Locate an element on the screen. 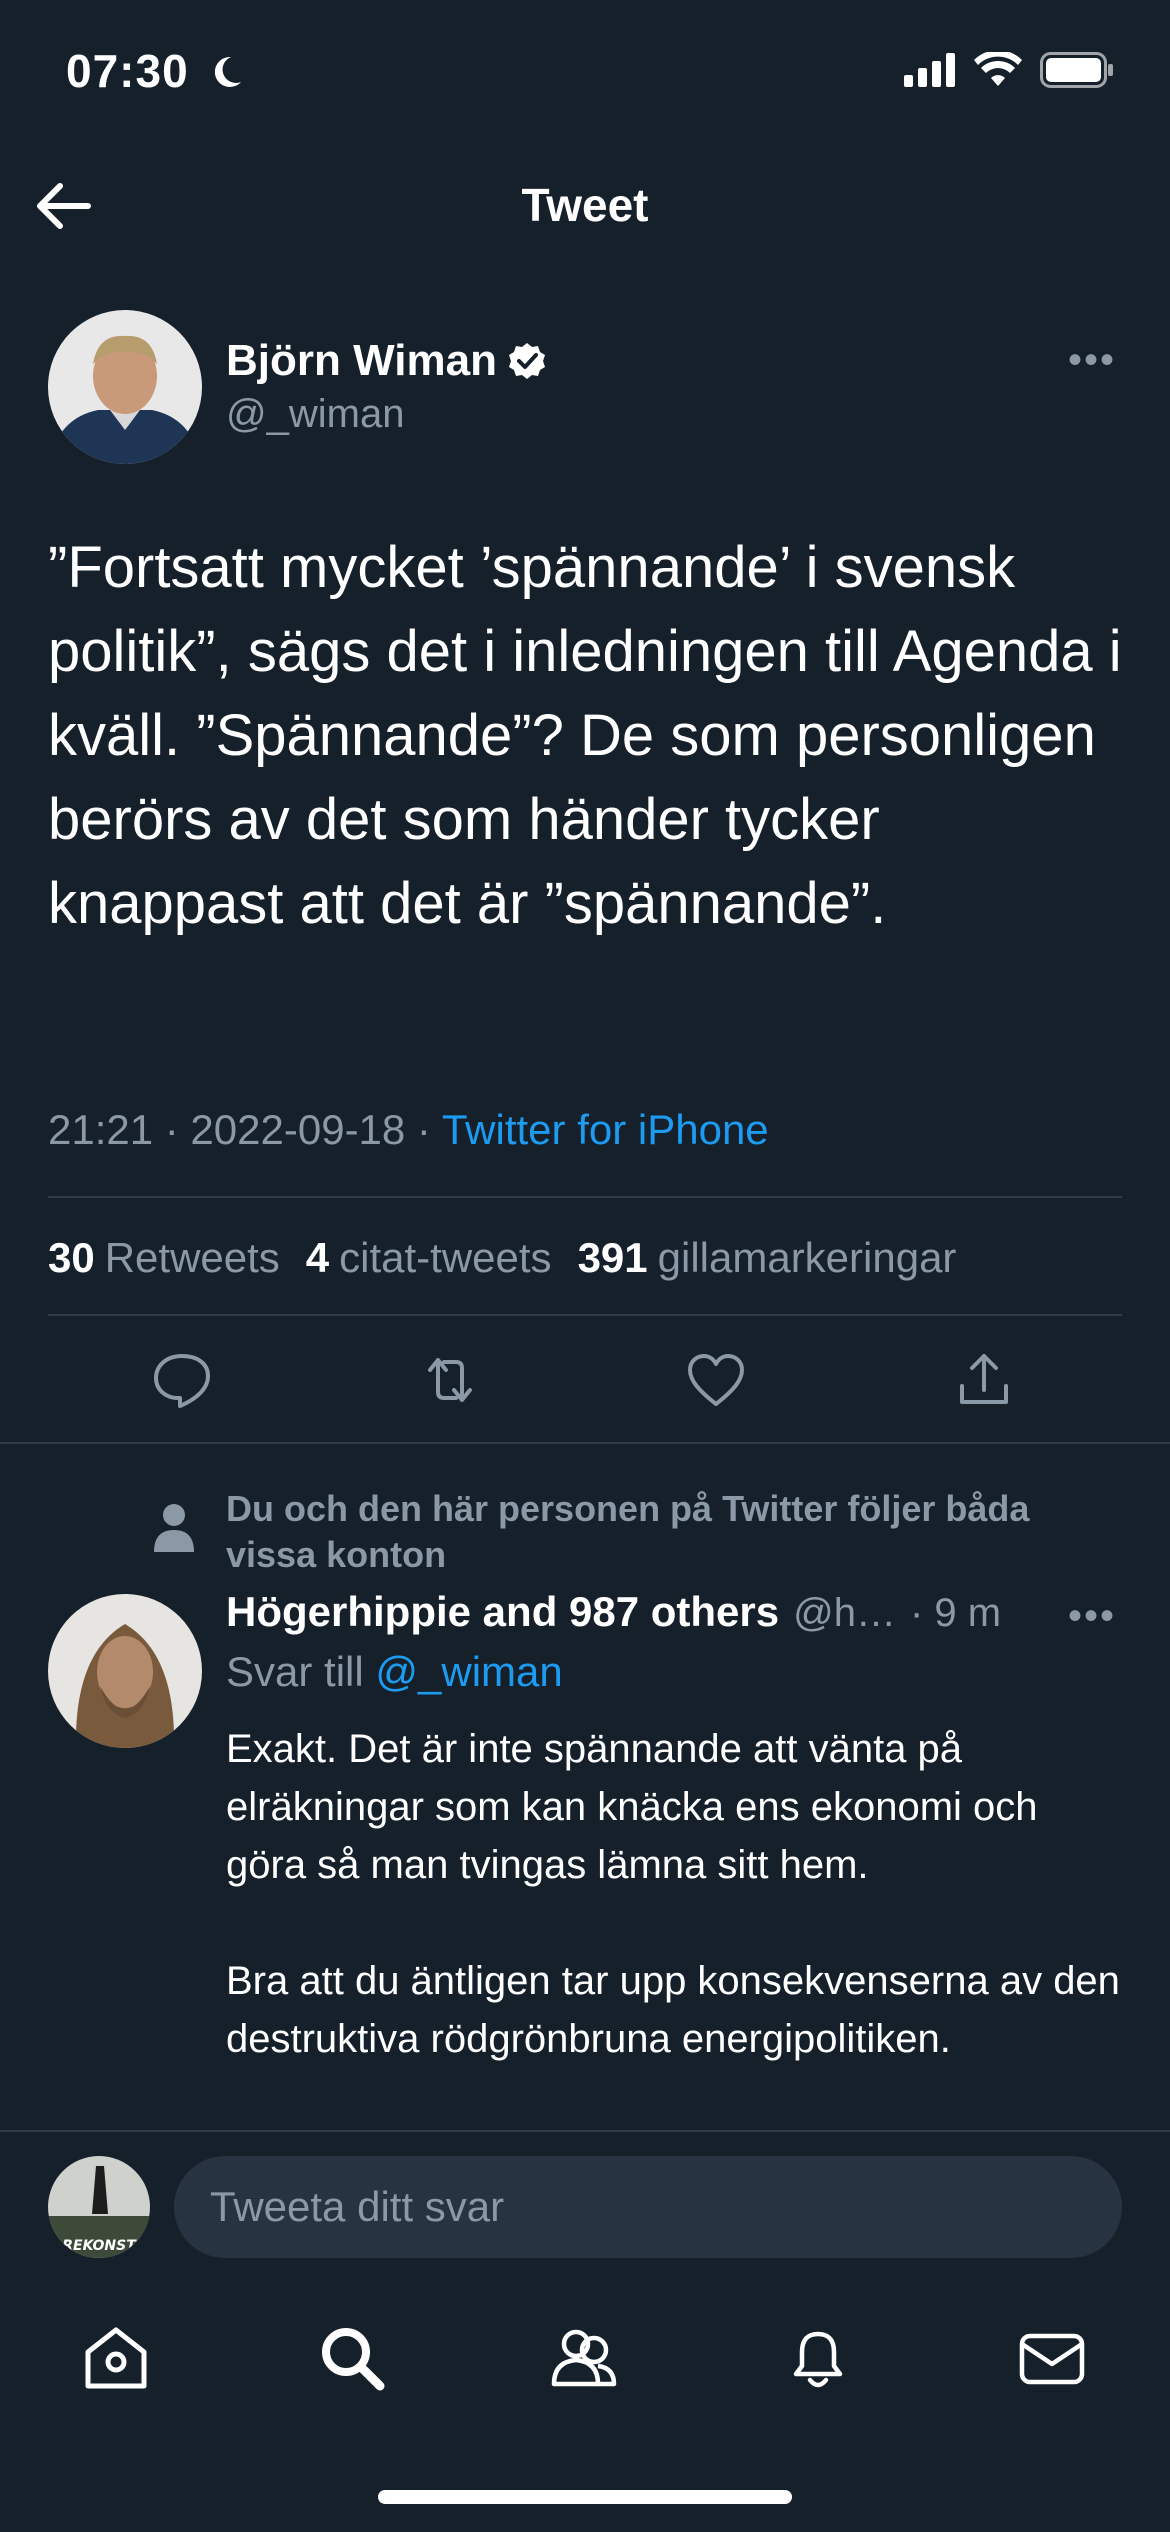  my-avatar: REKONST is located at coordinates (99, 2207).